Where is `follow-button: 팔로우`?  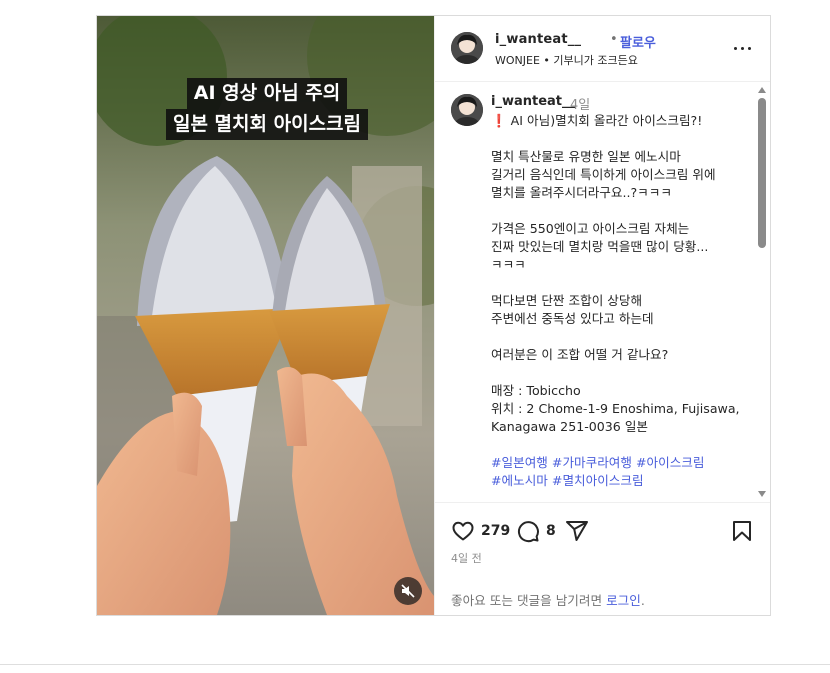 follow-button: 팔로우 is located at coordinates (638, 41).